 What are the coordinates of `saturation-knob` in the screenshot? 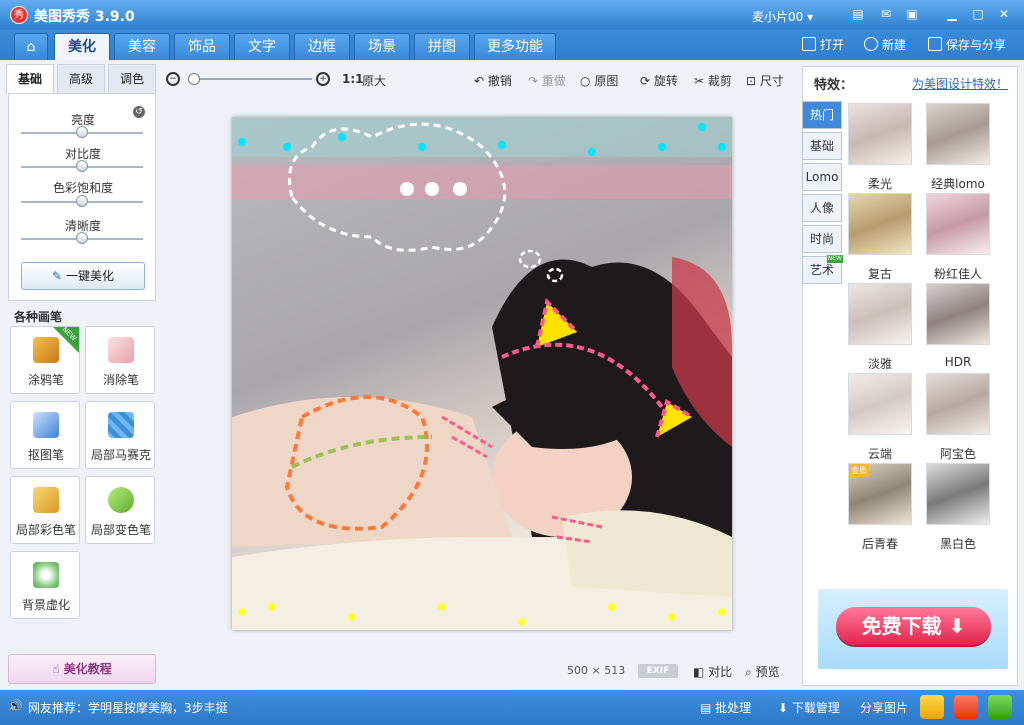 It's located at (82, 201).